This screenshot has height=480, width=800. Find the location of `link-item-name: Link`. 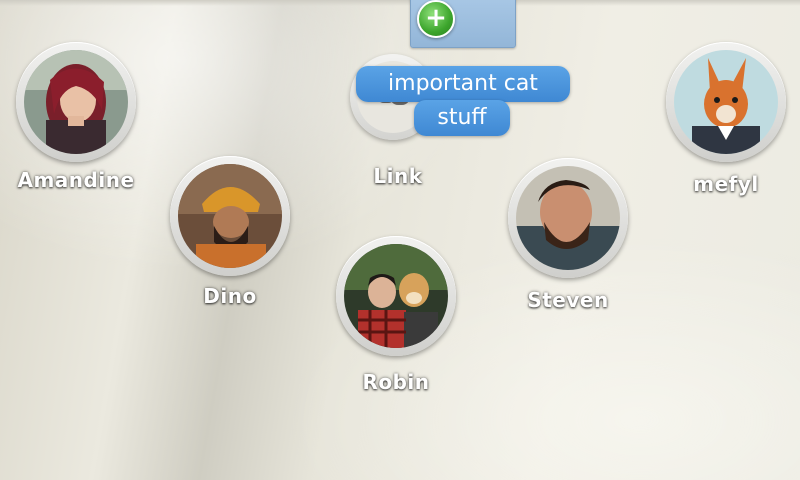

link-item-name: Link is located at coordinates (398, 176).